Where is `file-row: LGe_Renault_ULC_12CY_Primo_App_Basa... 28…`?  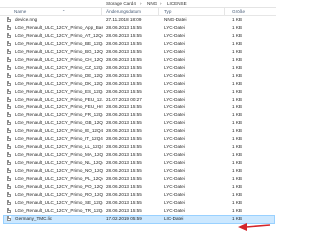 file-row: LGe_Renault_ULC_12CY_Primo_App_Basa... 28… is located at coordinates (139, 28).